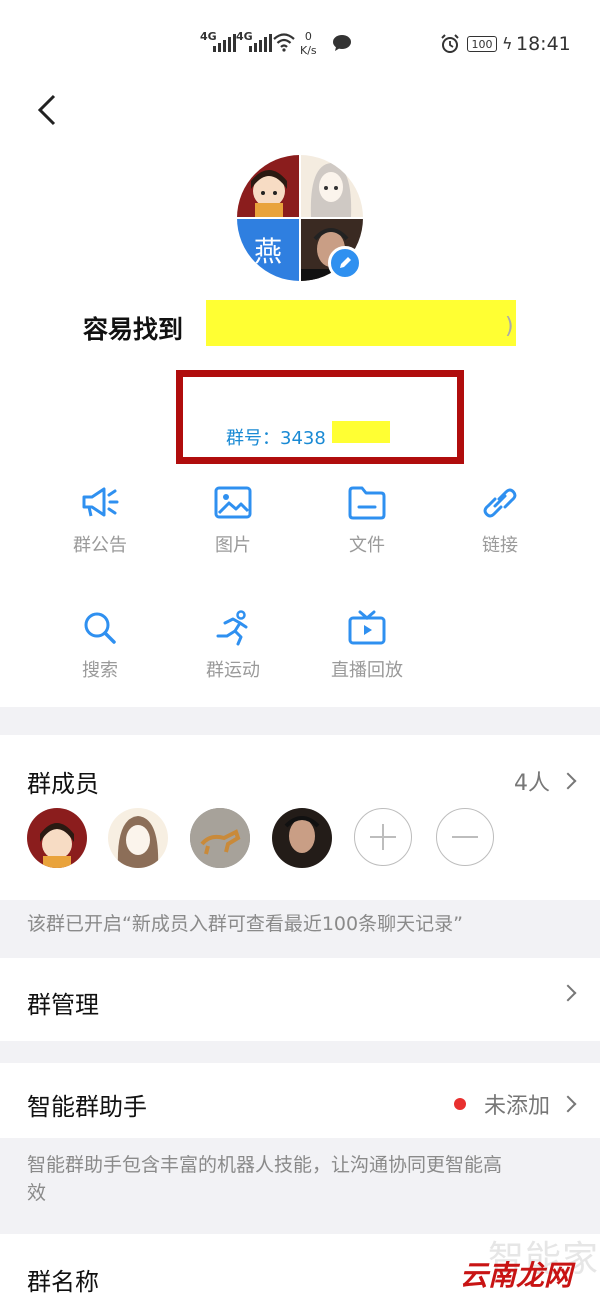  I want to click on feature-live-replay: 直播回放, so click(367, 646).